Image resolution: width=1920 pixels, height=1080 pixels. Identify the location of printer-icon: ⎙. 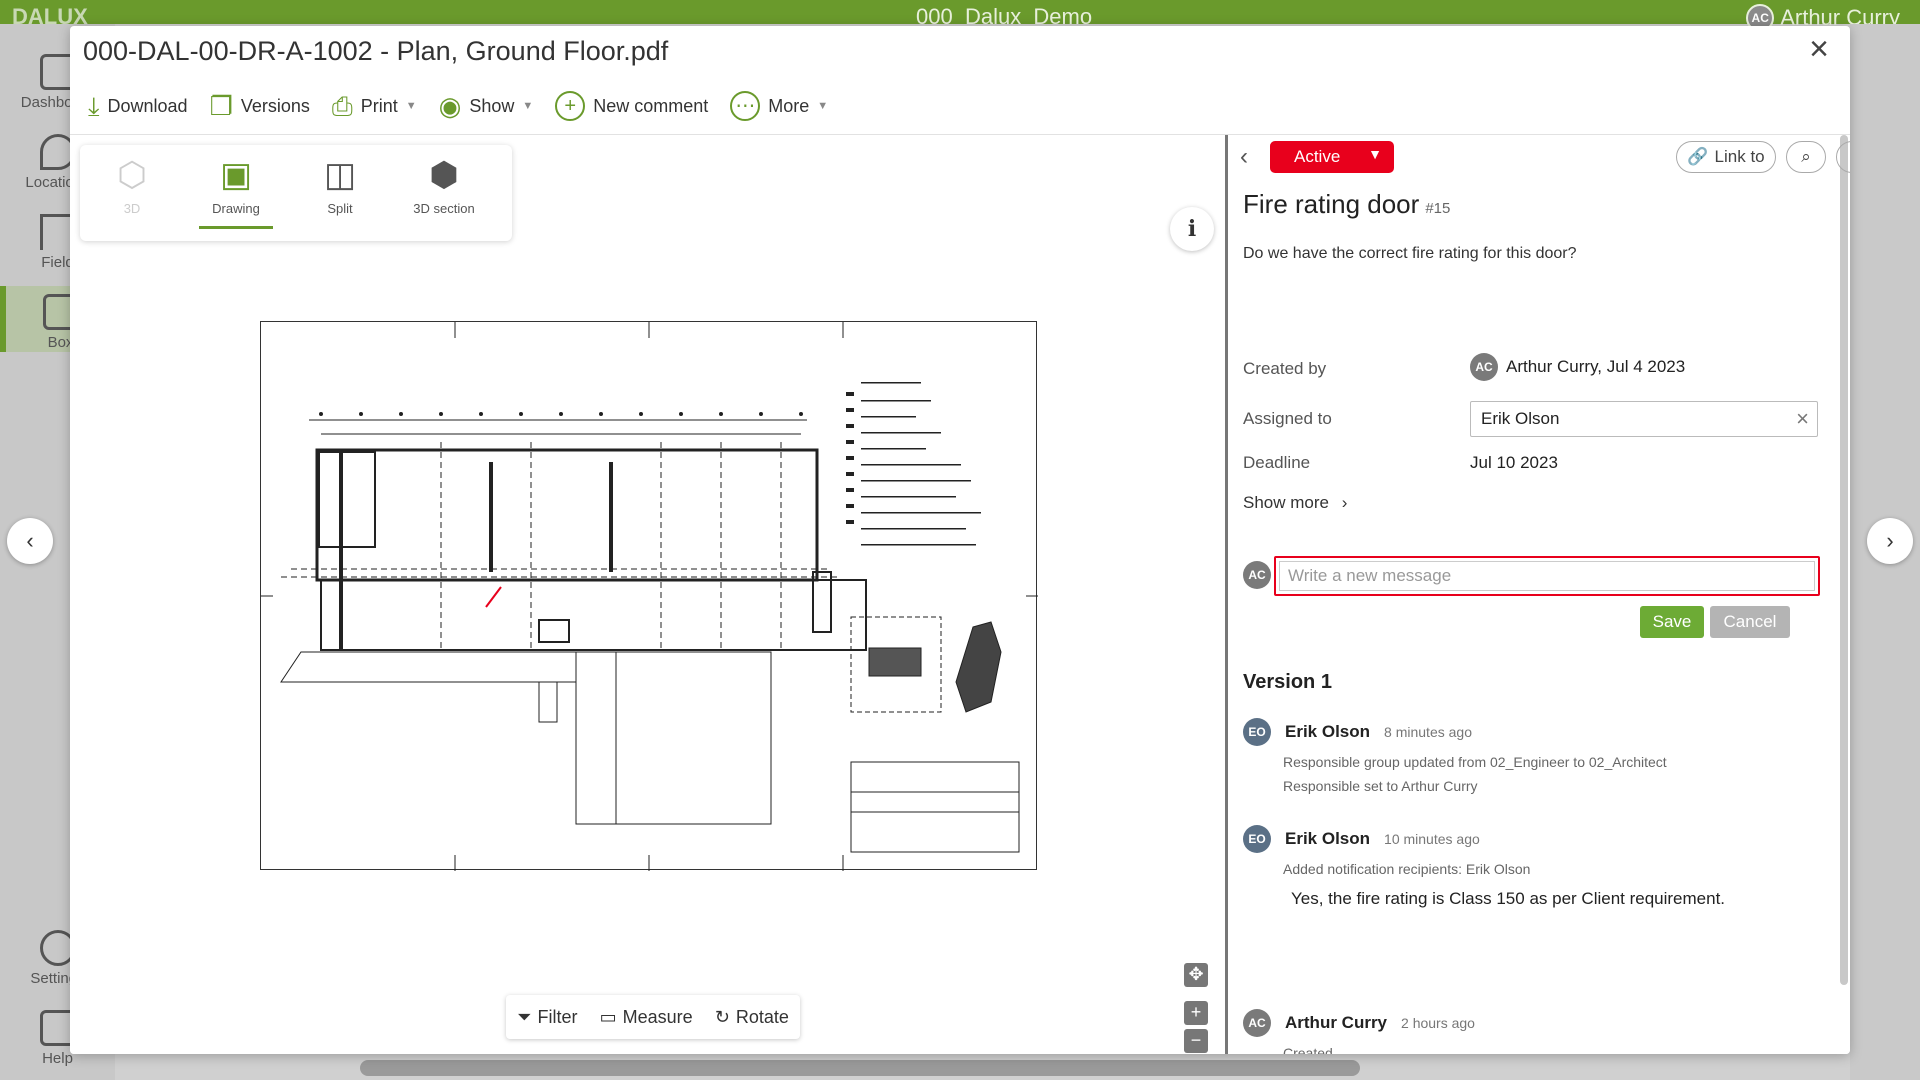
(342, 106).